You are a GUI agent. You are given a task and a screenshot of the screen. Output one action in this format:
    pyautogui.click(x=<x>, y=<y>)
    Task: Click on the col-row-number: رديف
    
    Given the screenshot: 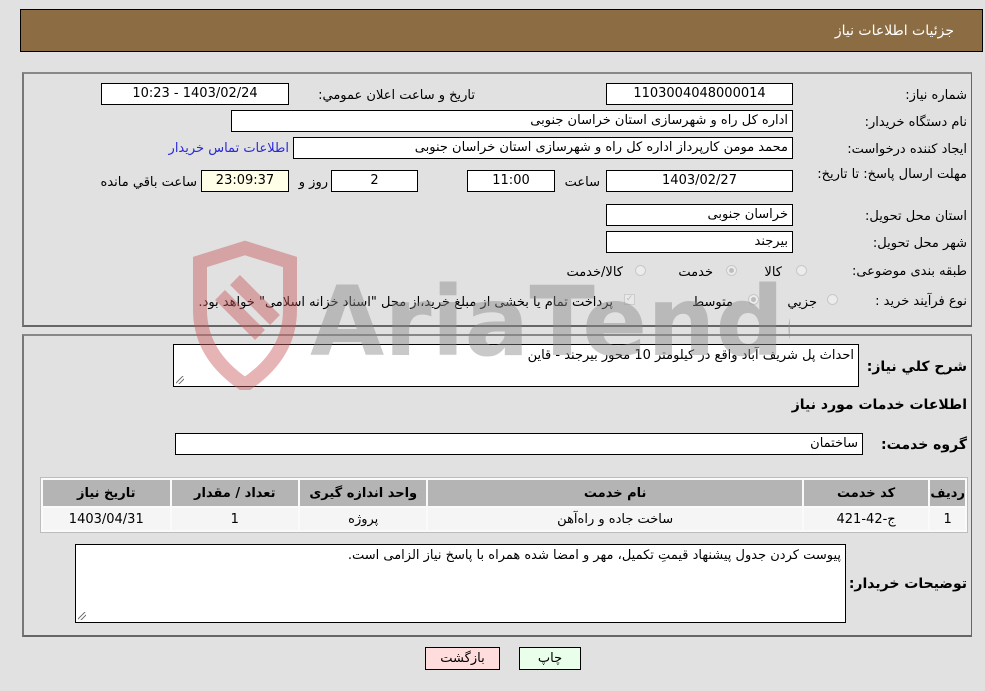 What is the action you would take?
    pyautogui.click(x=947, y=493)
    